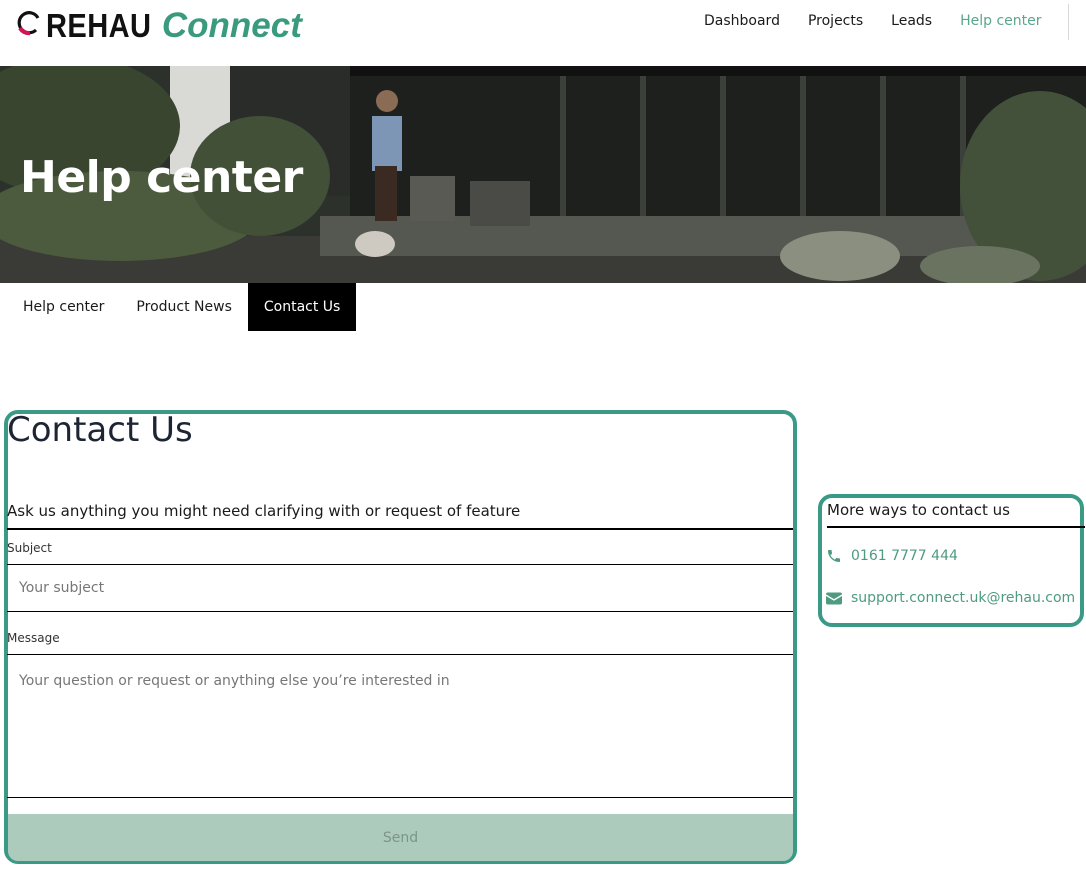 This screenshot has width=1086, height=877. Describe the element at coordinates (742, 21) in the screenshot. I see `nav-dashboard: Dashboard` at that location.